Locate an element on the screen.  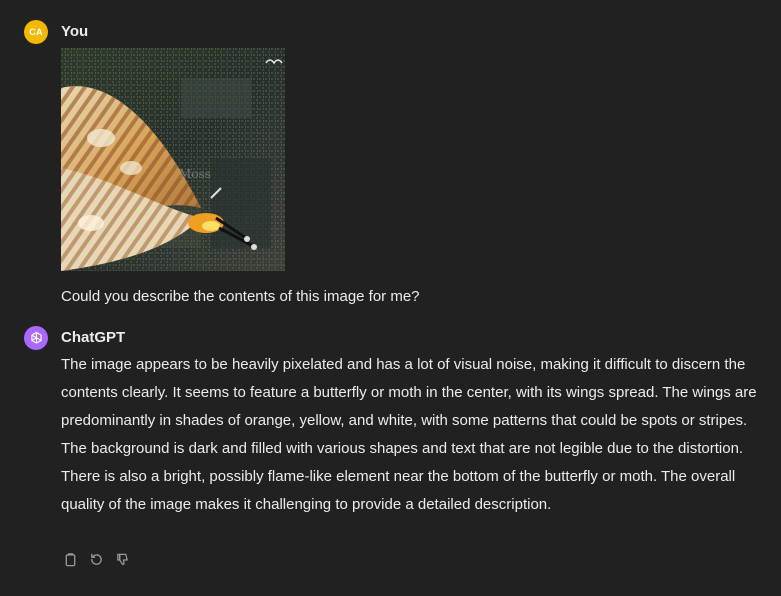
regenerate-icon is located at coordinates (96, 559).